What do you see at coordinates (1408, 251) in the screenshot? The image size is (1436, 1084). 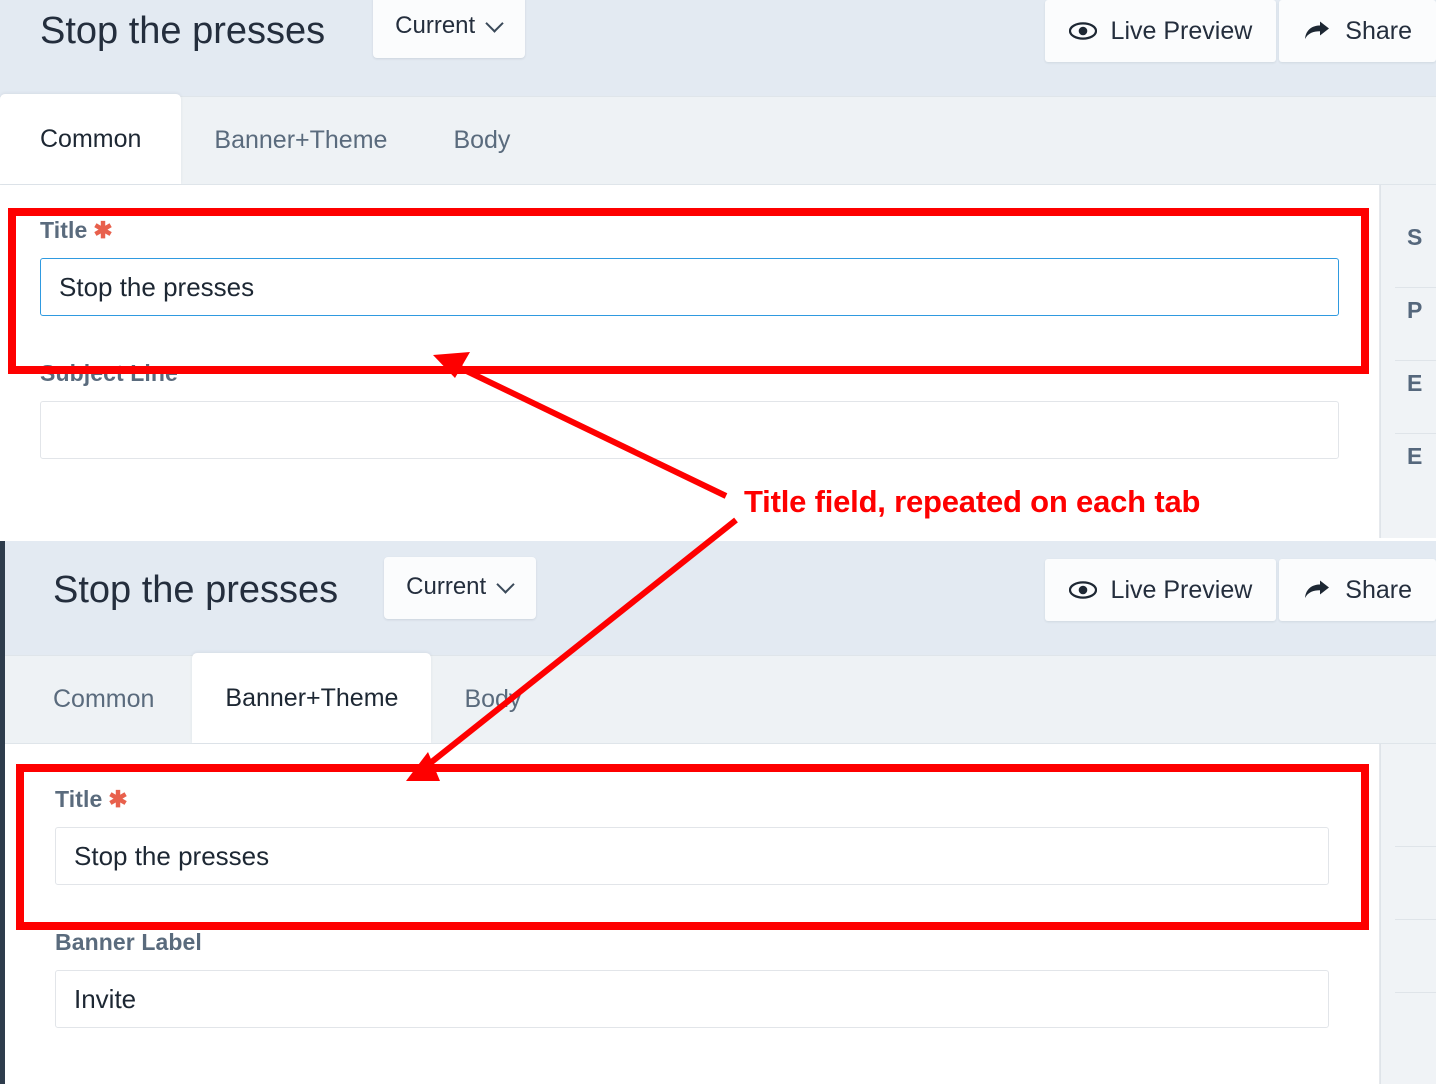 I see `sidebar-item-0: S` at bounding box center [1408, 251].